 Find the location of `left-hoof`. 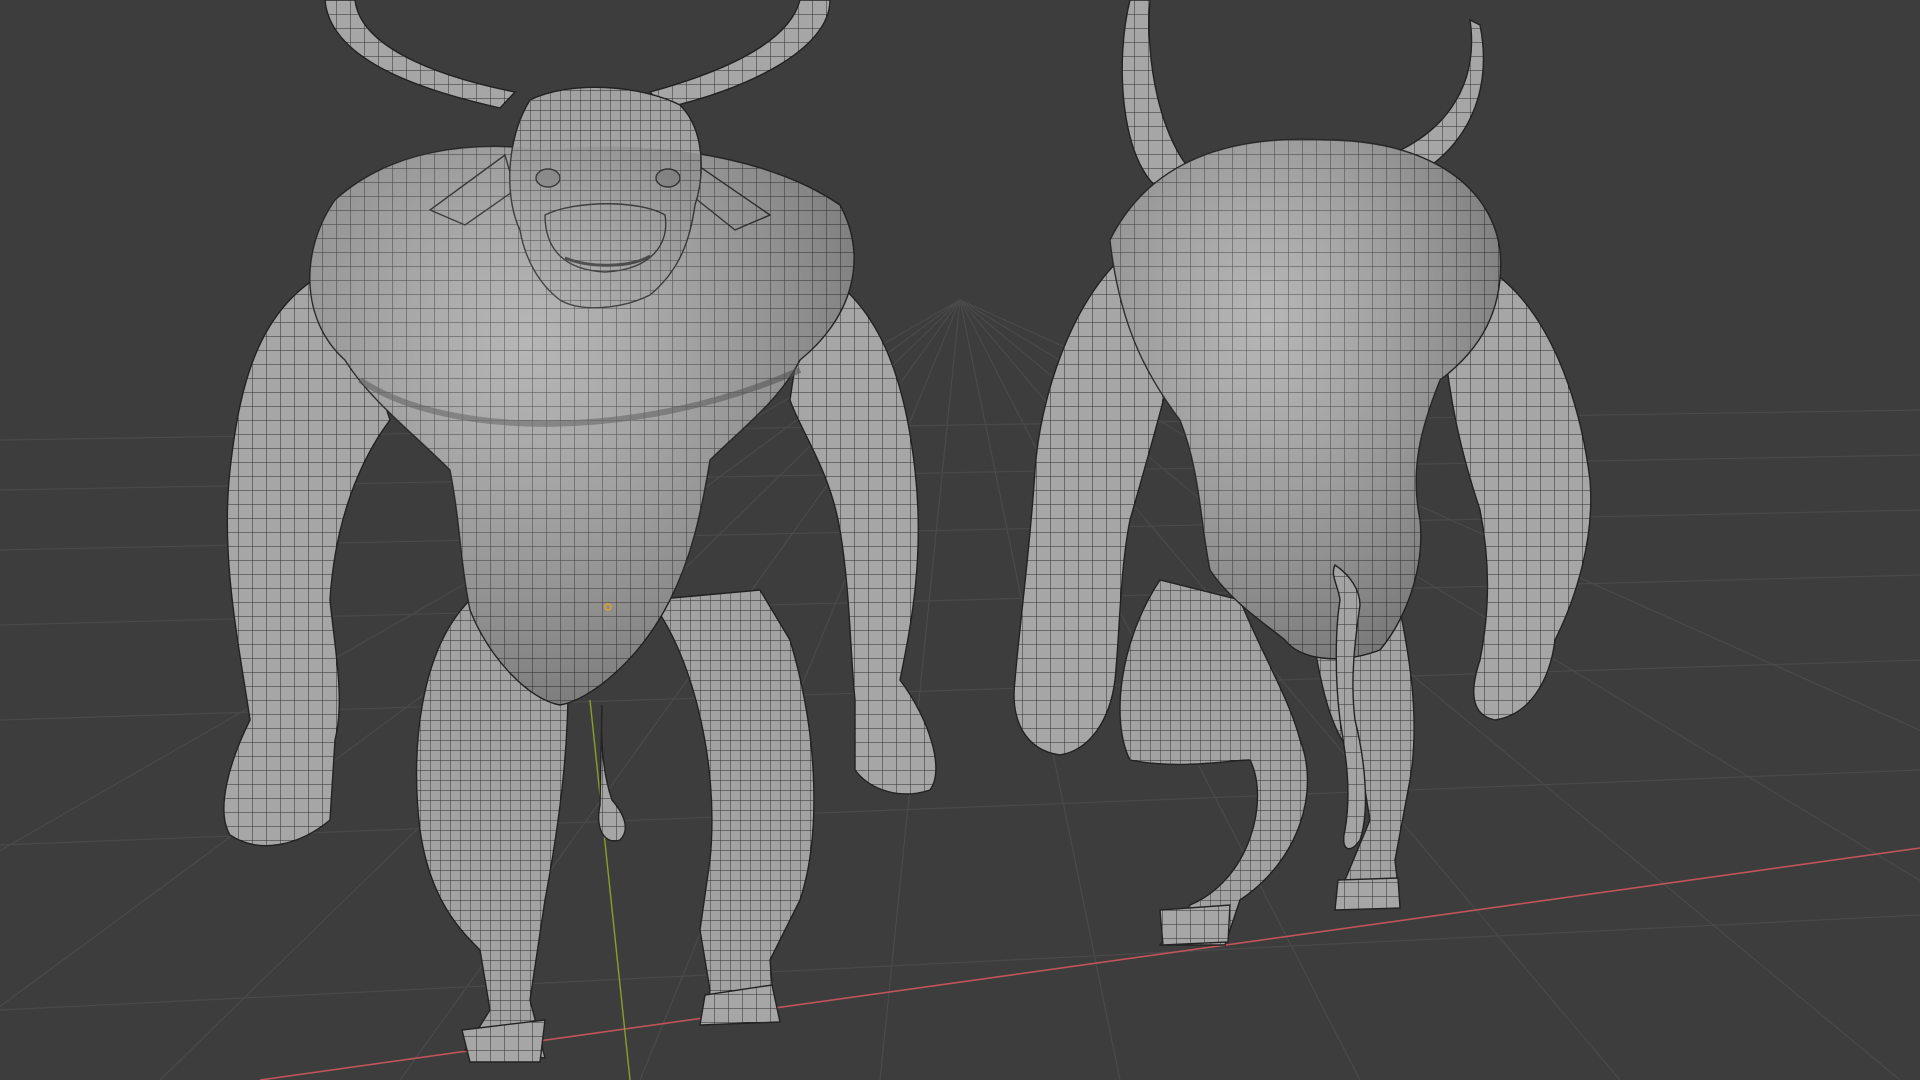

left-hoof is located at coordinates (503, 1041).